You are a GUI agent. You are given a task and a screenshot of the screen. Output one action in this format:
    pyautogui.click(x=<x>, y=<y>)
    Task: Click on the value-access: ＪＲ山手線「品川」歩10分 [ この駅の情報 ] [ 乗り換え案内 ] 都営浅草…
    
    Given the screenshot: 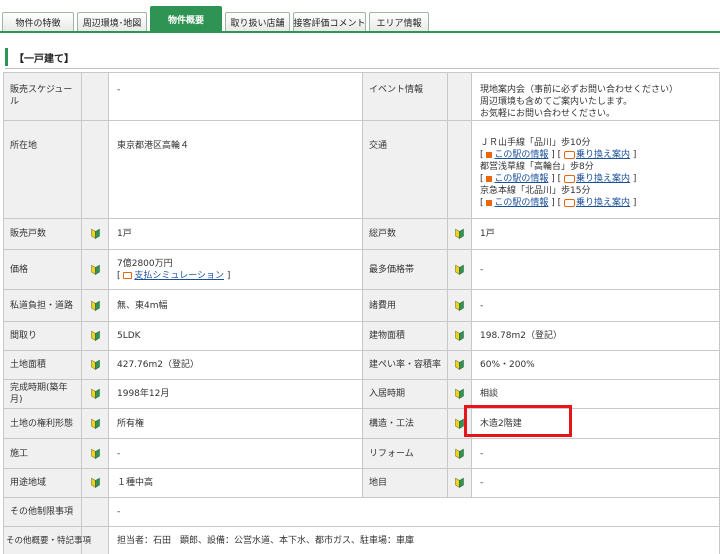 What is the action you would take?
    pyautogui.click(x=595, y=169)
    